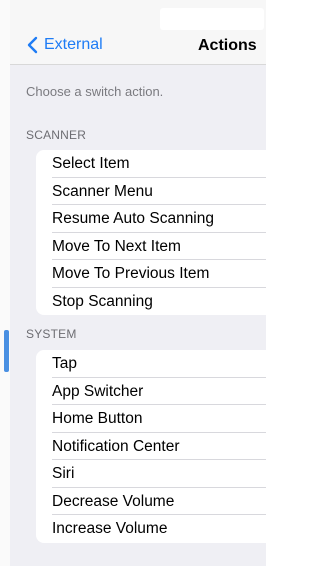  I want to click on list-item-increase-volume: Increase Volume, so click(151, 529).